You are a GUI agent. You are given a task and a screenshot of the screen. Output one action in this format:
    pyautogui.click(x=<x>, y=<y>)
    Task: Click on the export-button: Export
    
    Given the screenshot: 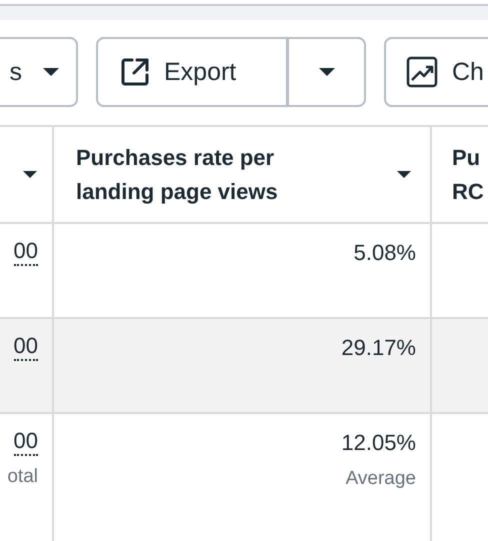 What is the action you would take?
    pyautogui.click(x=192, y=72)
    